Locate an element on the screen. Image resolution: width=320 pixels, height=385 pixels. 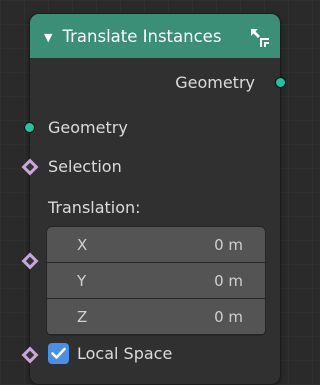
axis-label: Y is located at coordinates (82, 281).